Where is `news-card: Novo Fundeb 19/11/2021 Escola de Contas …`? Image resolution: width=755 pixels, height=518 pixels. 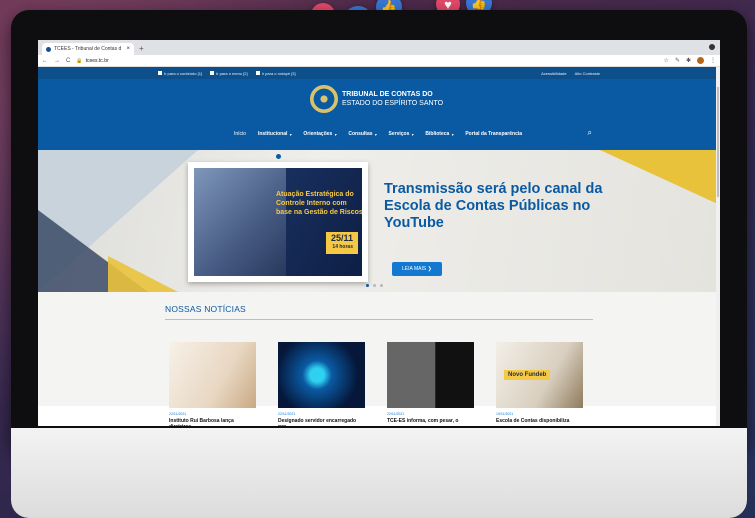
news-card: Novo Fundeb 19/11/2021 Escola de Contas … is located at coordinates (539, 384).